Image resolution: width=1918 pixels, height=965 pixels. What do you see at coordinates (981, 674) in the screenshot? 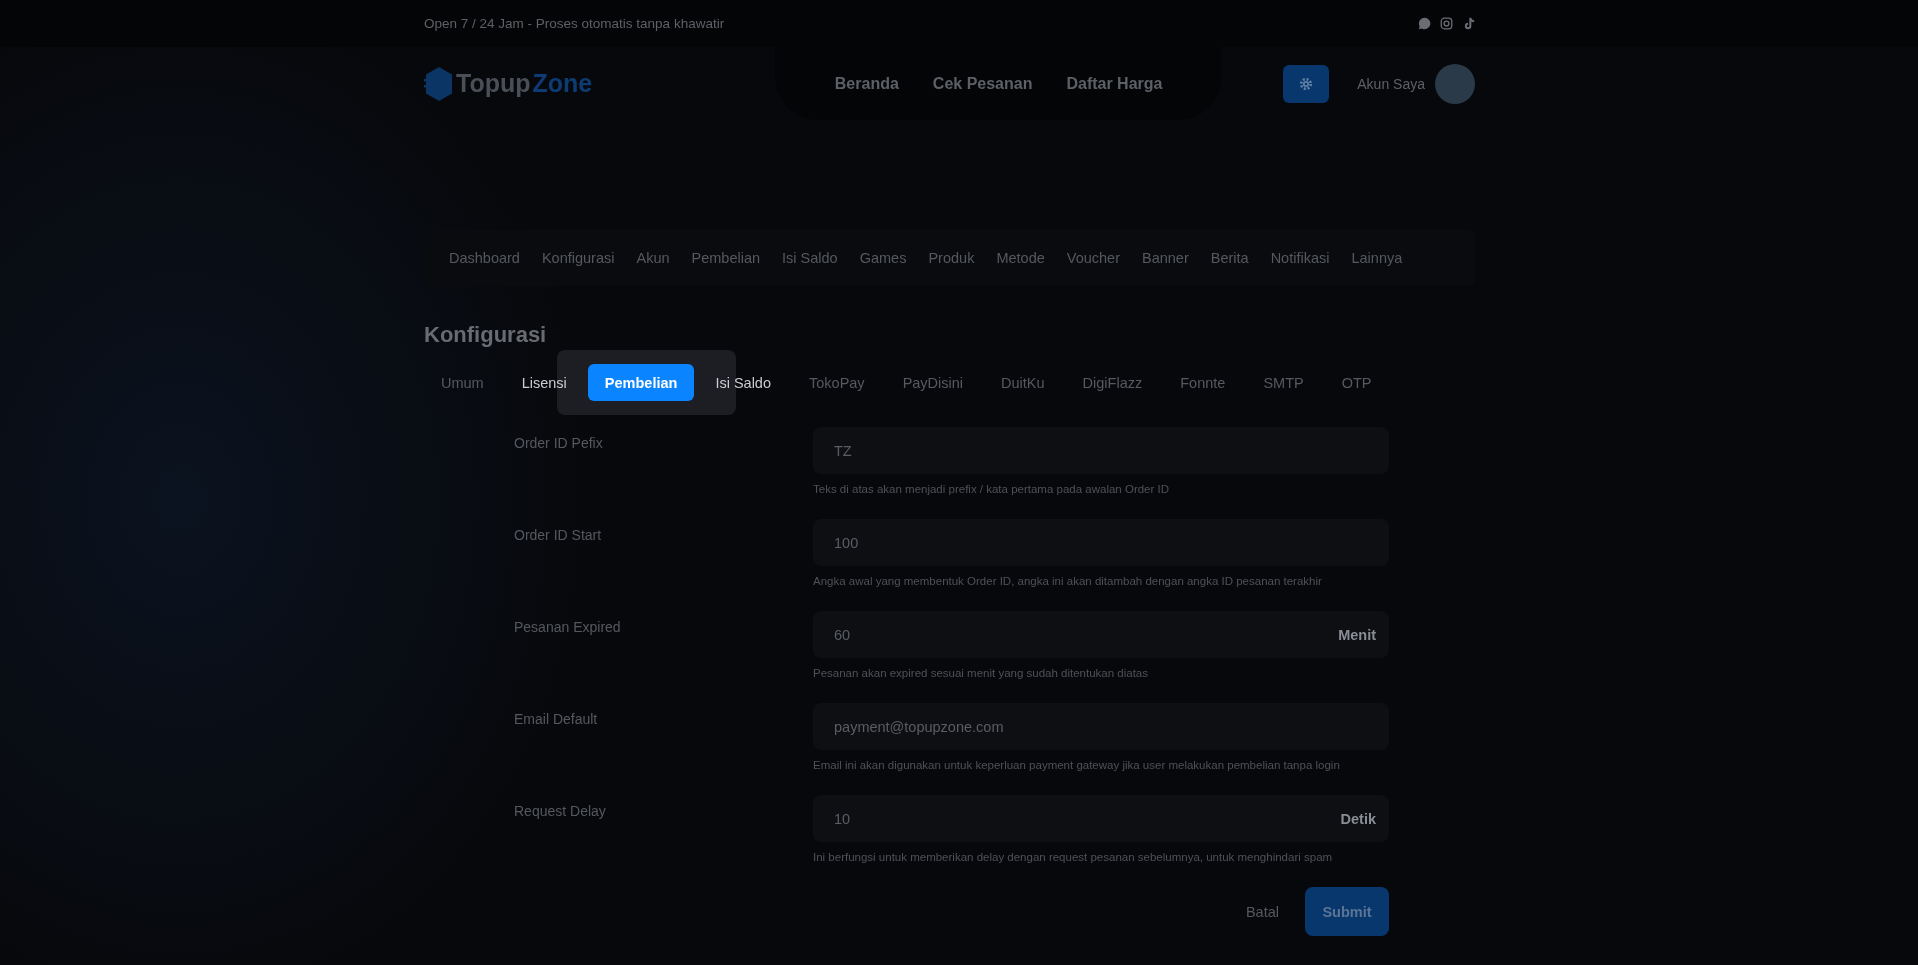
I see `help-text: Pesanan akan expired sesuai menit yang sudah ditentukan diatas` at bounding box center [981, 674].